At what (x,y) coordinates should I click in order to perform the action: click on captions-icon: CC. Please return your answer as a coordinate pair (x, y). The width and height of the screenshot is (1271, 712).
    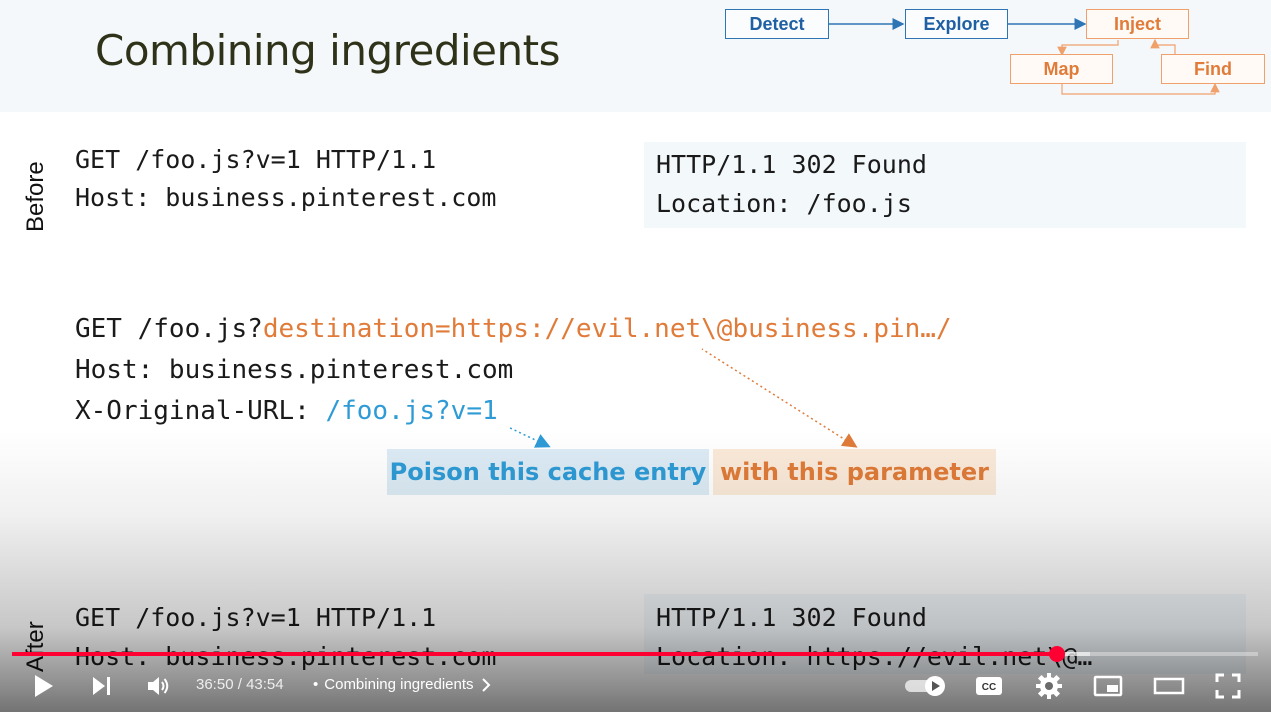
    Looking at the image, I should click on (989, 686).